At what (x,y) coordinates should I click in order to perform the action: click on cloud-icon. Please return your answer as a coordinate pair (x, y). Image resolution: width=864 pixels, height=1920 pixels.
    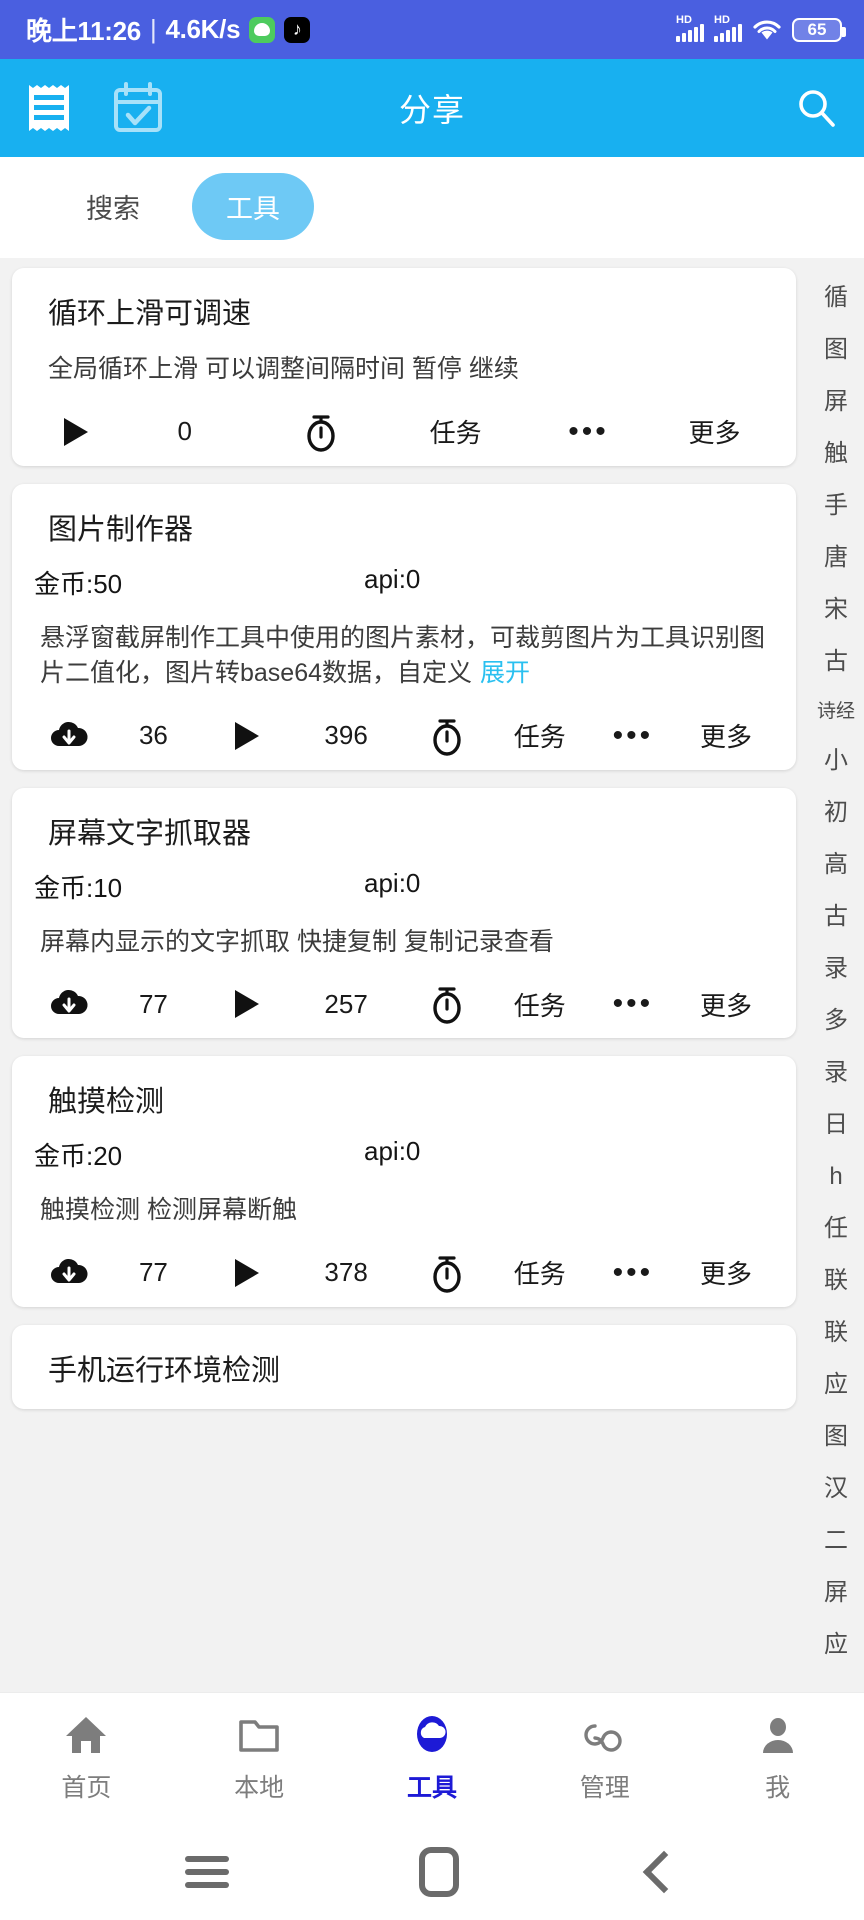
    Looking at the image, I should click on (432, 1735).